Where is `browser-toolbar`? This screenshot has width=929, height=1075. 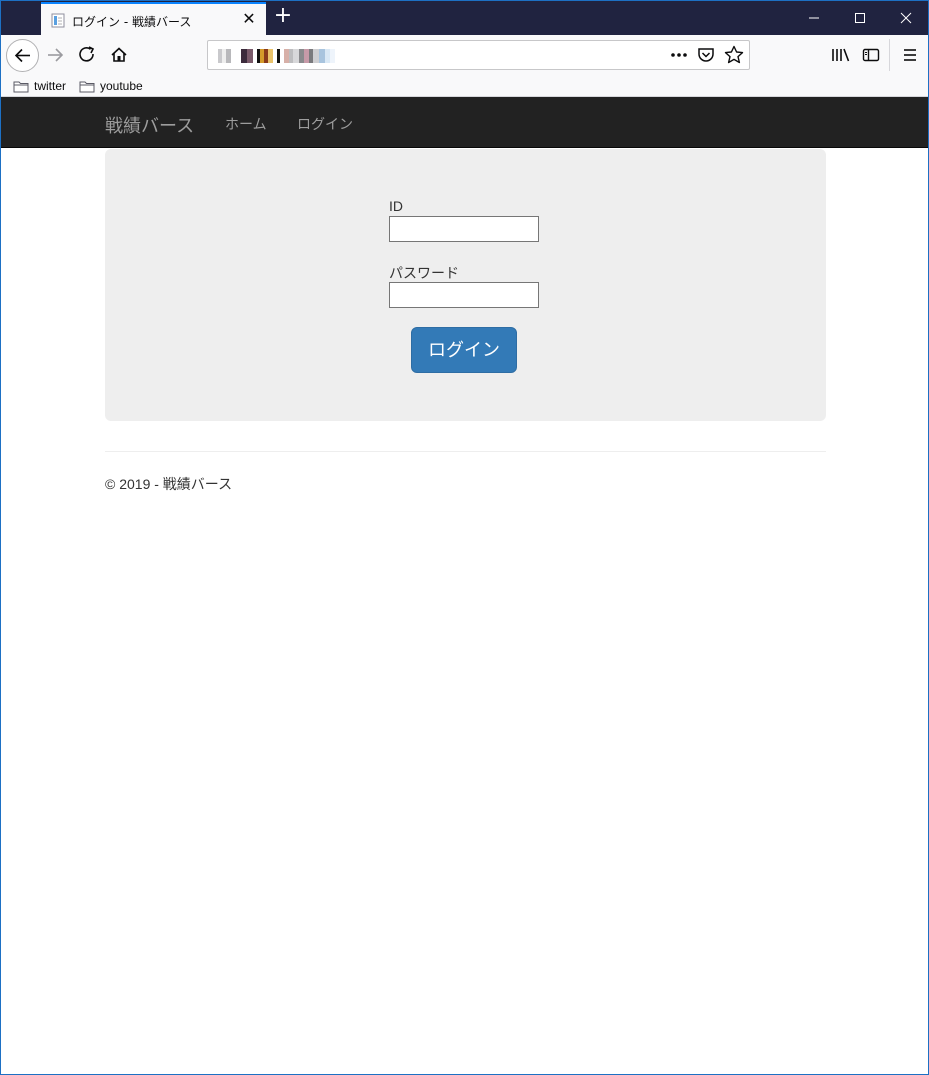
browser-toolbar is located at coordinates (464, 55).